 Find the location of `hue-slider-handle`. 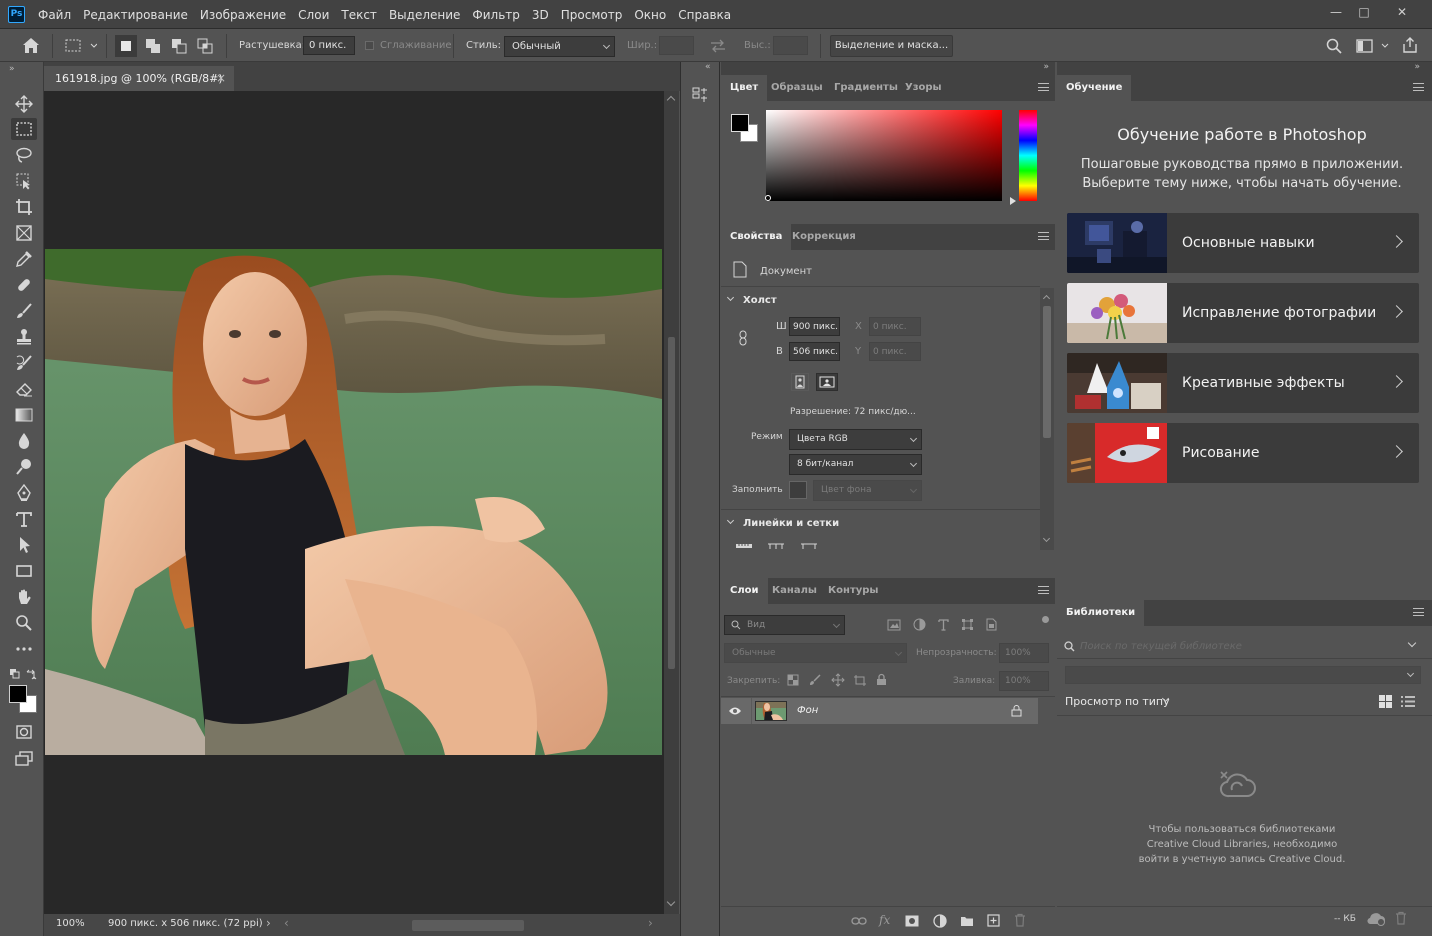

hue-slider-handle is located at coordinates (1013, 201).